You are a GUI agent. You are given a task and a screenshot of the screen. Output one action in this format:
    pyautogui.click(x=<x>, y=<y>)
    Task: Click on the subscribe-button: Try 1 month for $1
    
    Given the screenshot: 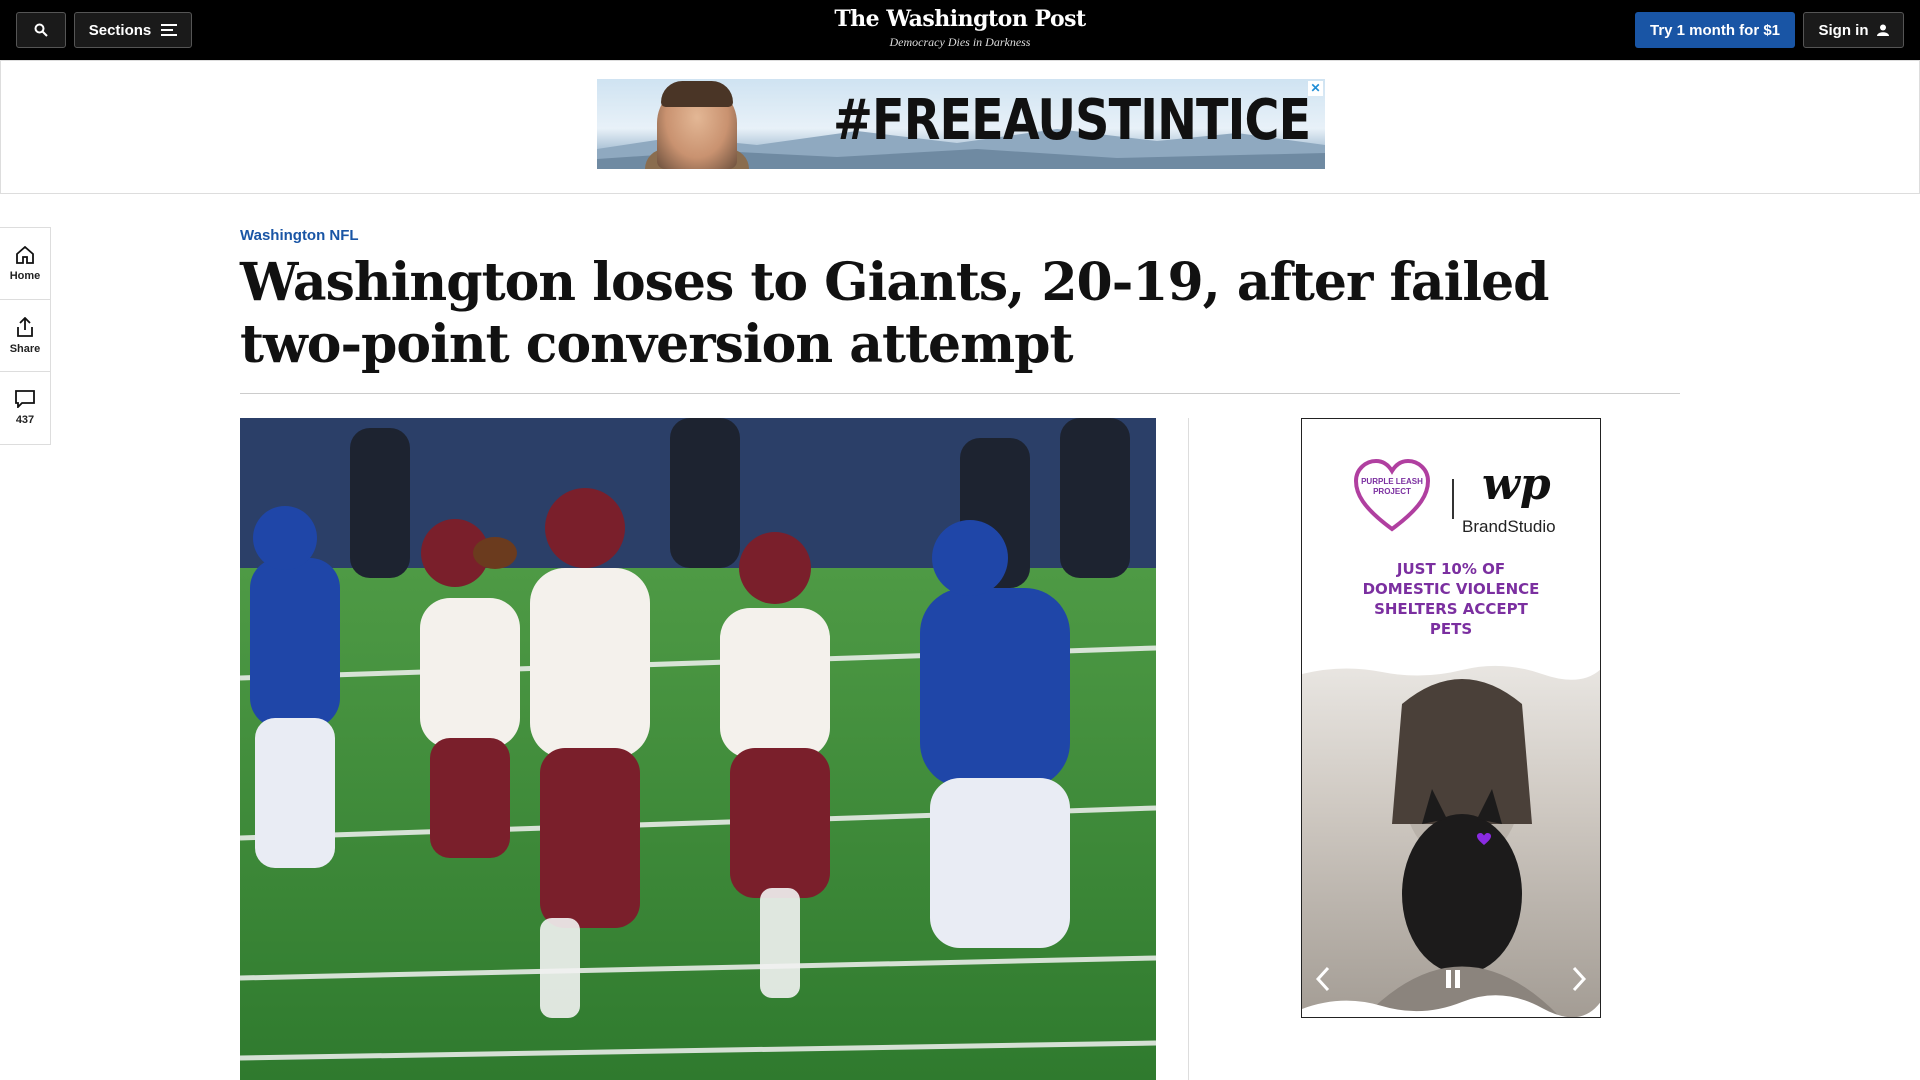 What is the action you would take?
    pyautogui.click(x=1715, y=30)
    